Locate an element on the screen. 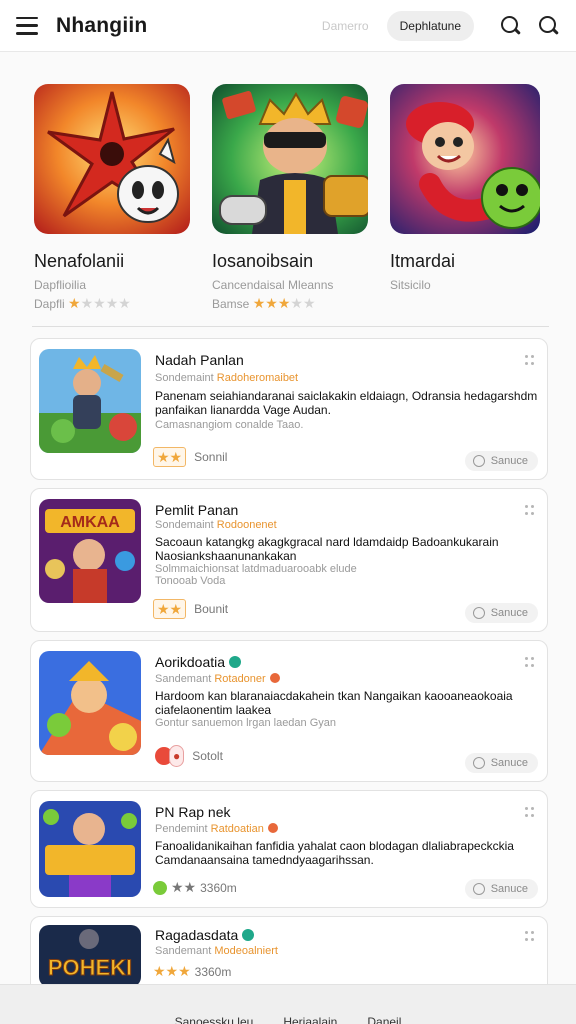 The image size is (576, 1024). app-thumbnail: POHEKI is located at coordinates (90, 956).